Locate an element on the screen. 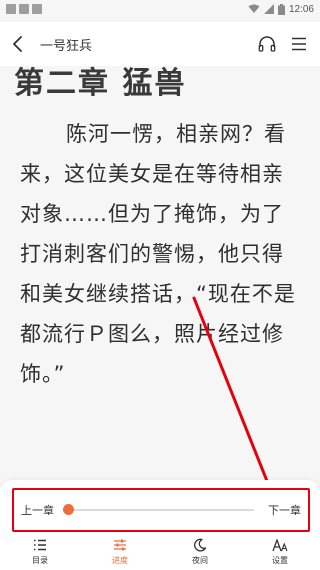 This screenshot has width=320, height=570. nav-label: 目录 is located at coordinates (40, 560).